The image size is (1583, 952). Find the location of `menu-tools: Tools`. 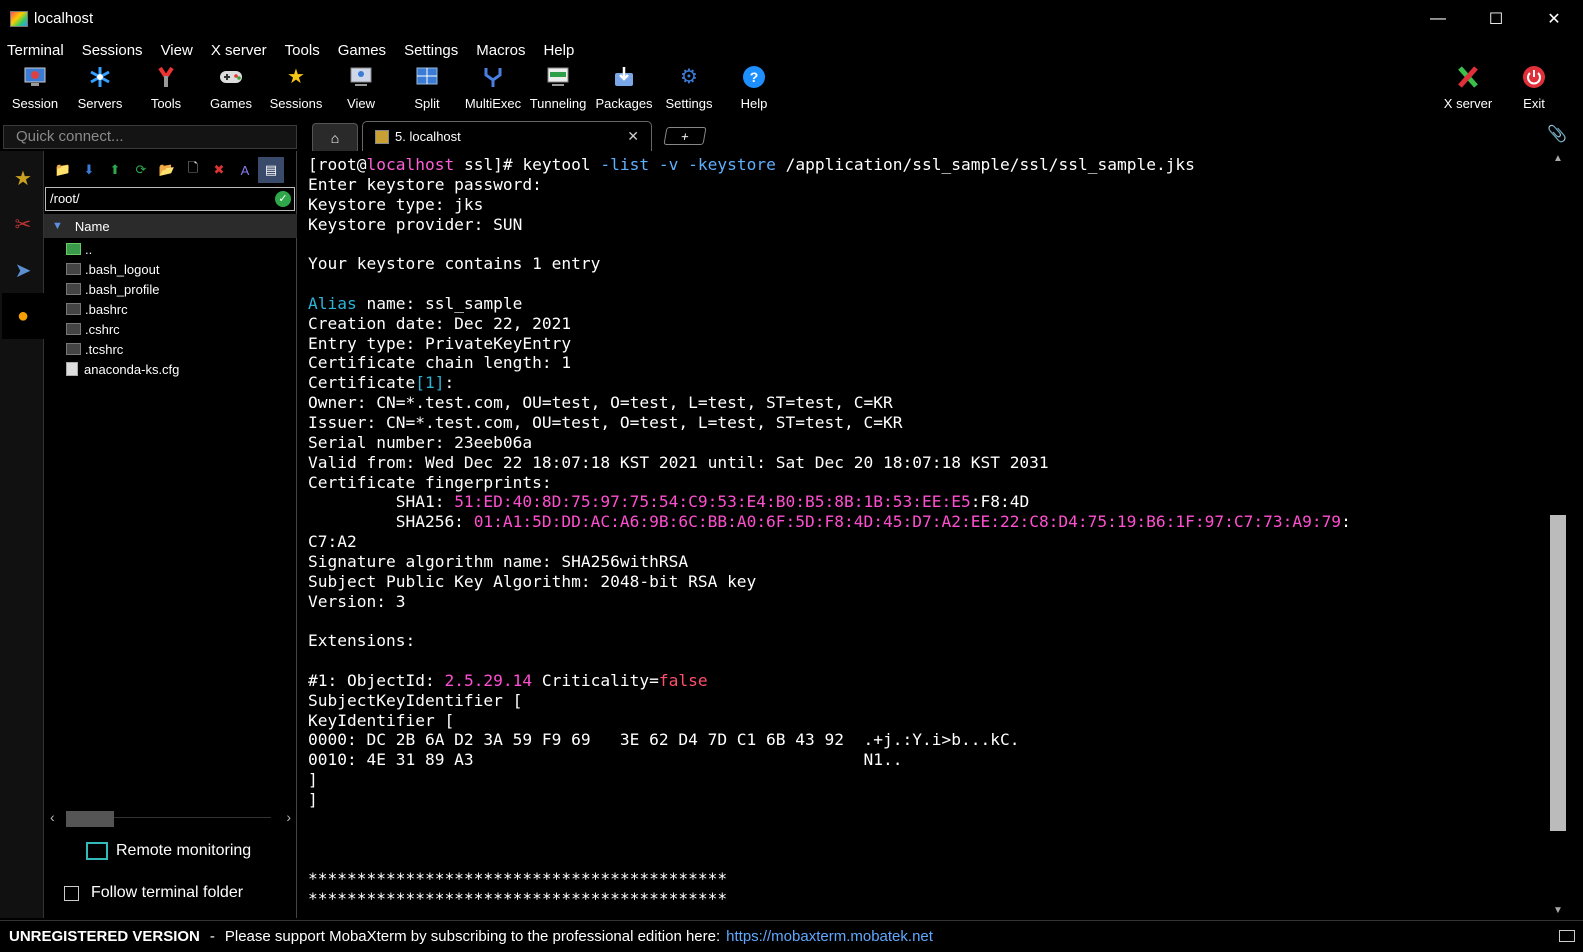

menu-tools: Tools is located at coordinates (302, 50).